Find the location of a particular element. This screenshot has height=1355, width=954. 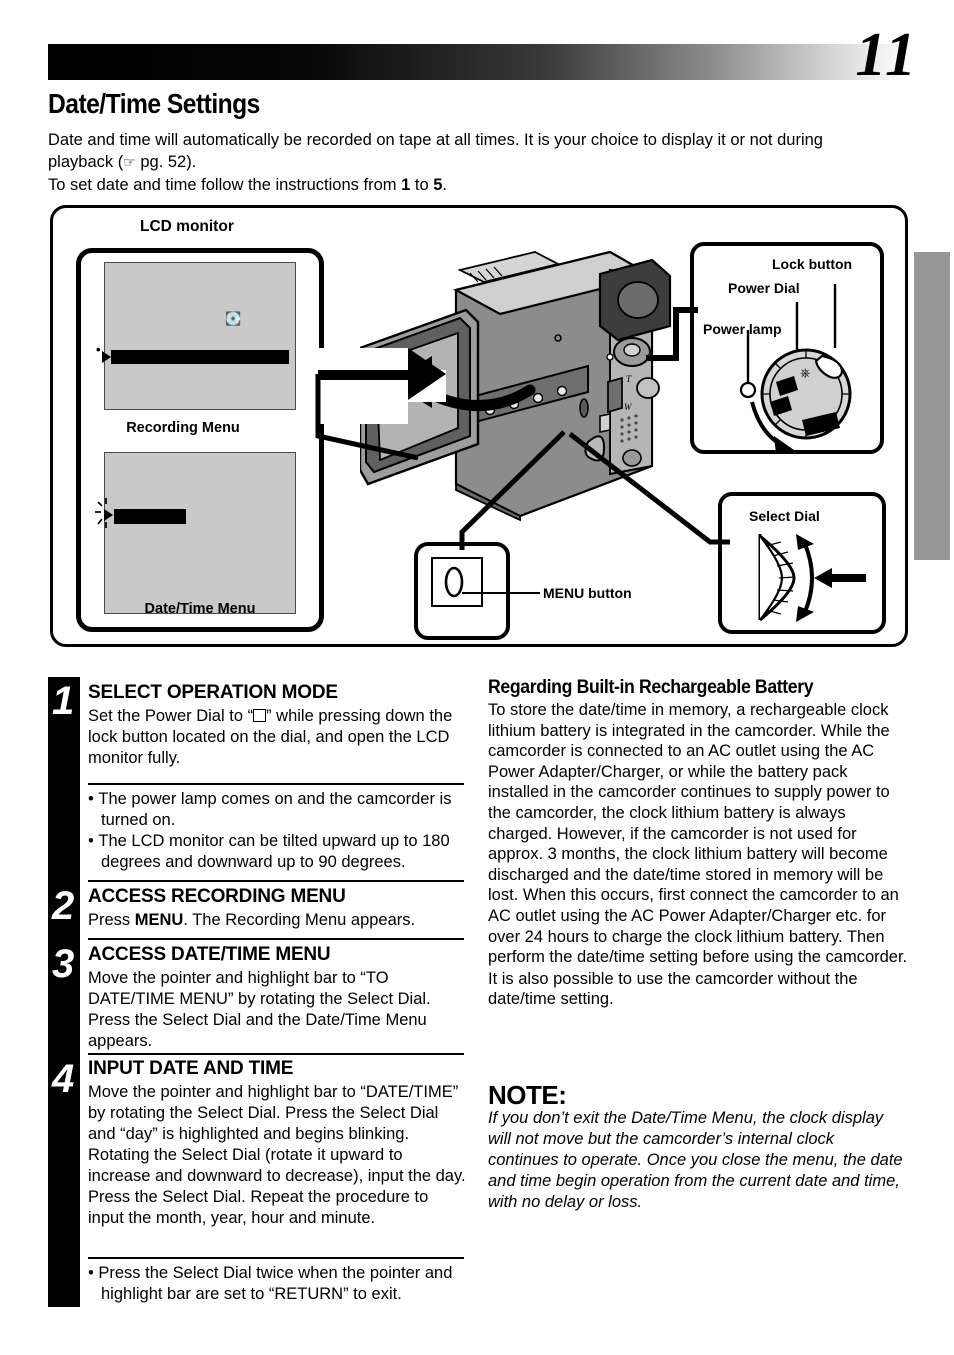

step-2-body-post: . The Recording Menu appears. is located at coordinates (299, 920).